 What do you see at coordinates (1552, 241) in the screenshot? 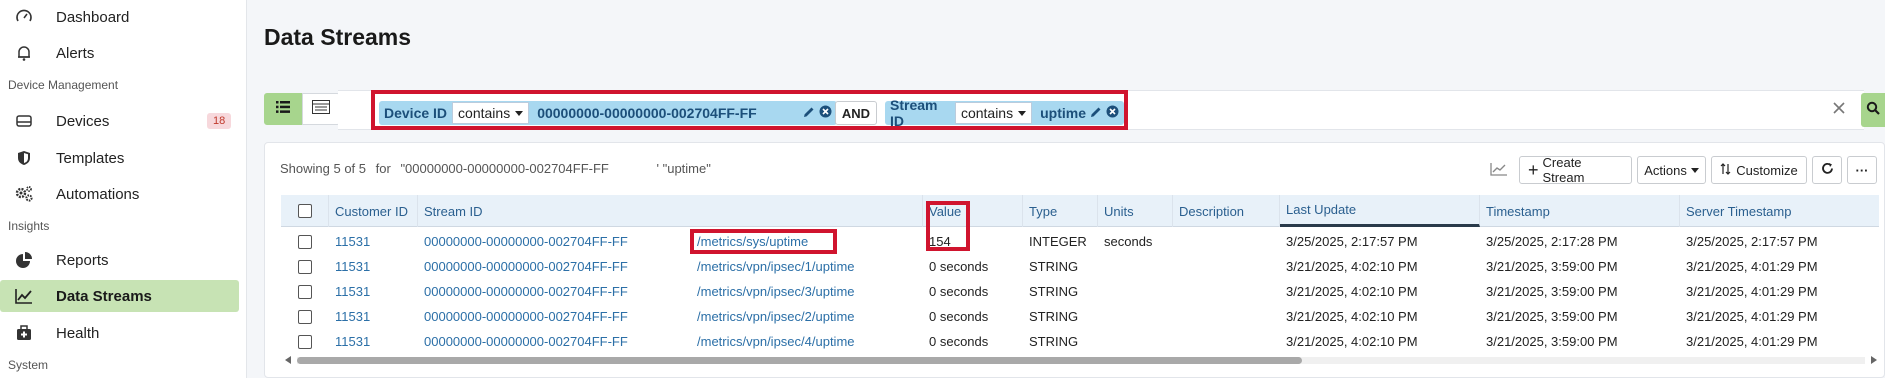
I see `timestamp-cell: 3/25/2025, 2:17:28 PM` at bounding box center [1552, 241].